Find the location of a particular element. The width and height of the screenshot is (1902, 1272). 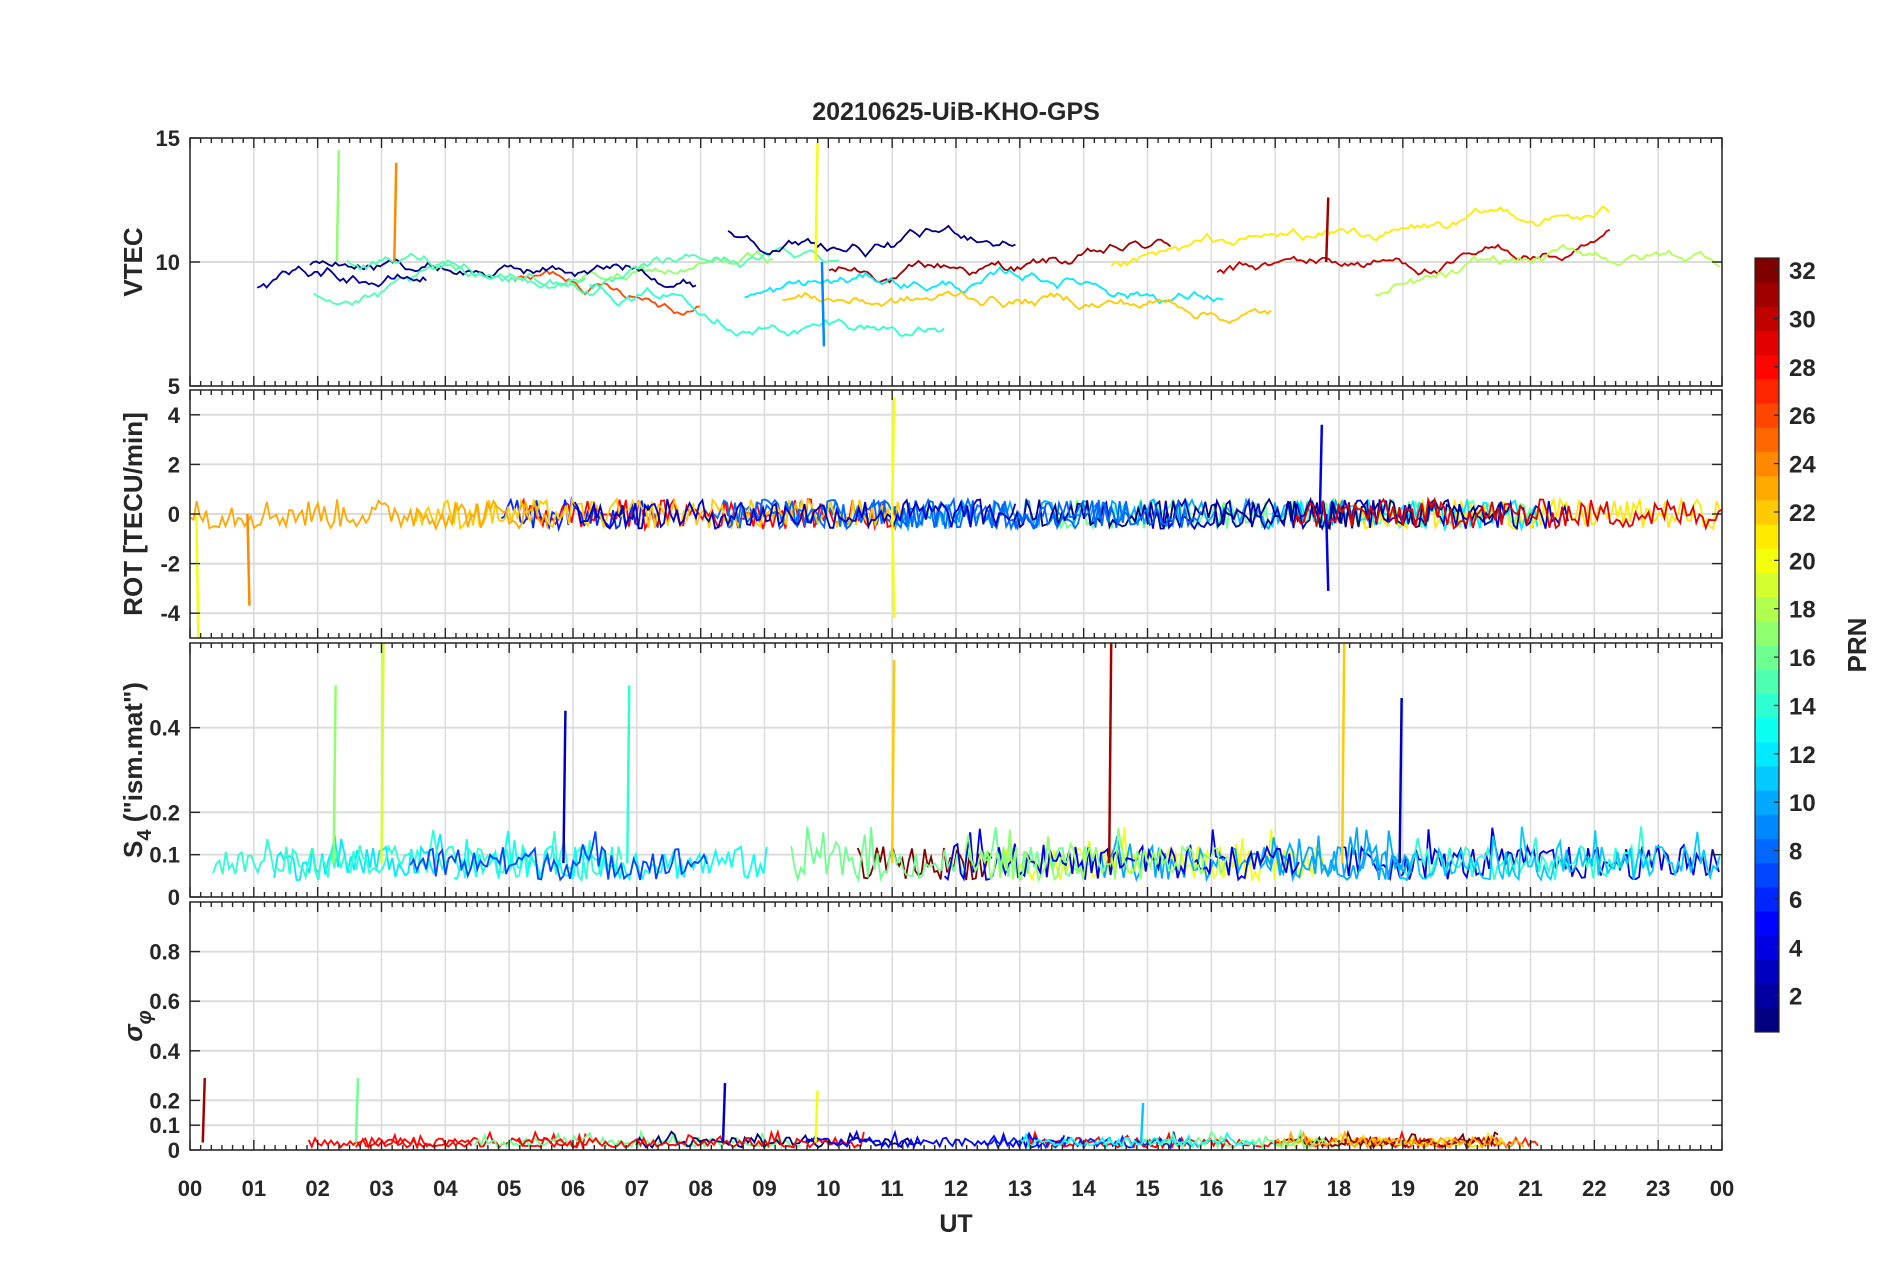

colorbar-tick-label: 4 is located at coordinates (1796, 948).